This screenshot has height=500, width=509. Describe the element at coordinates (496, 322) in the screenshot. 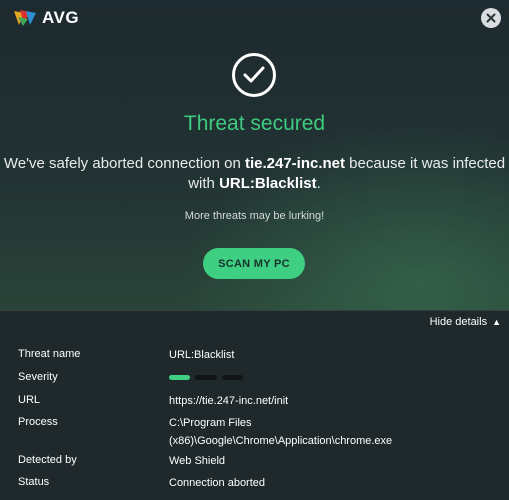

I see `caret-up-icon: ▲` at that location.